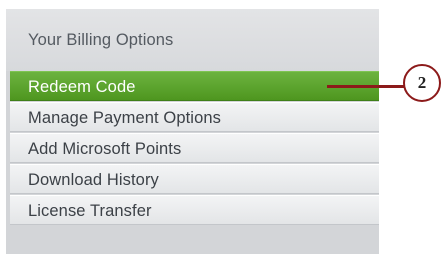  What do you see at coordinates (194, 86) in the screenshot?
I see `menu-item-redeem-code: Redeem Code` at bounding box center [194, 86].